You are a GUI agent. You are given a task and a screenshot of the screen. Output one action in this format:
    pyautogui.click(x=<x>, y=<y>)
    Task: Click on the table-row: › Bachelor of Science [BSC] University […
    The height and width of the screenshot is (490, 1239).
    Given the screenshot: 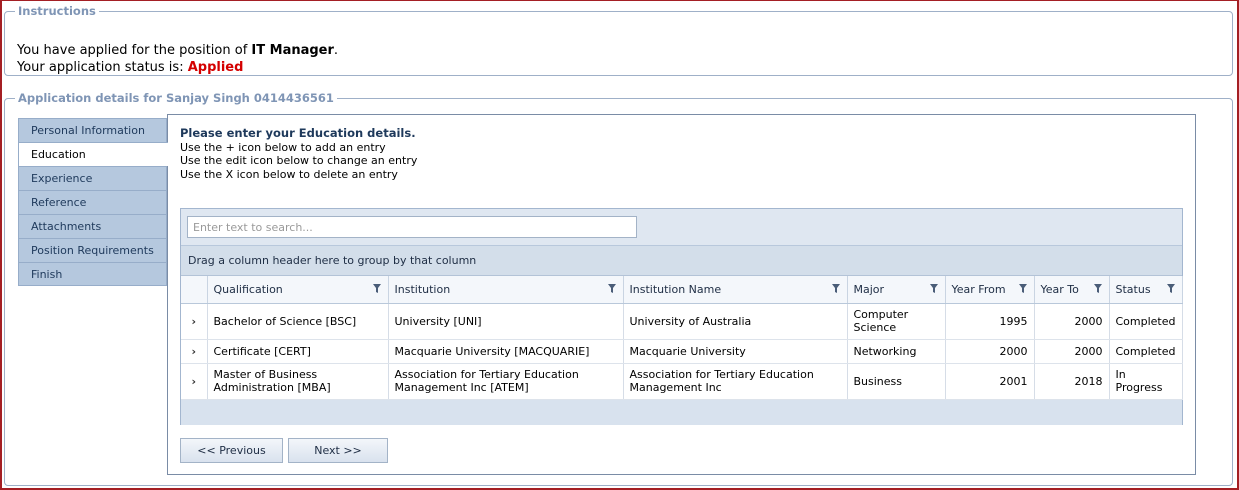 What is the action you would take?
    pyautogui.click(x=682, y=321)
    